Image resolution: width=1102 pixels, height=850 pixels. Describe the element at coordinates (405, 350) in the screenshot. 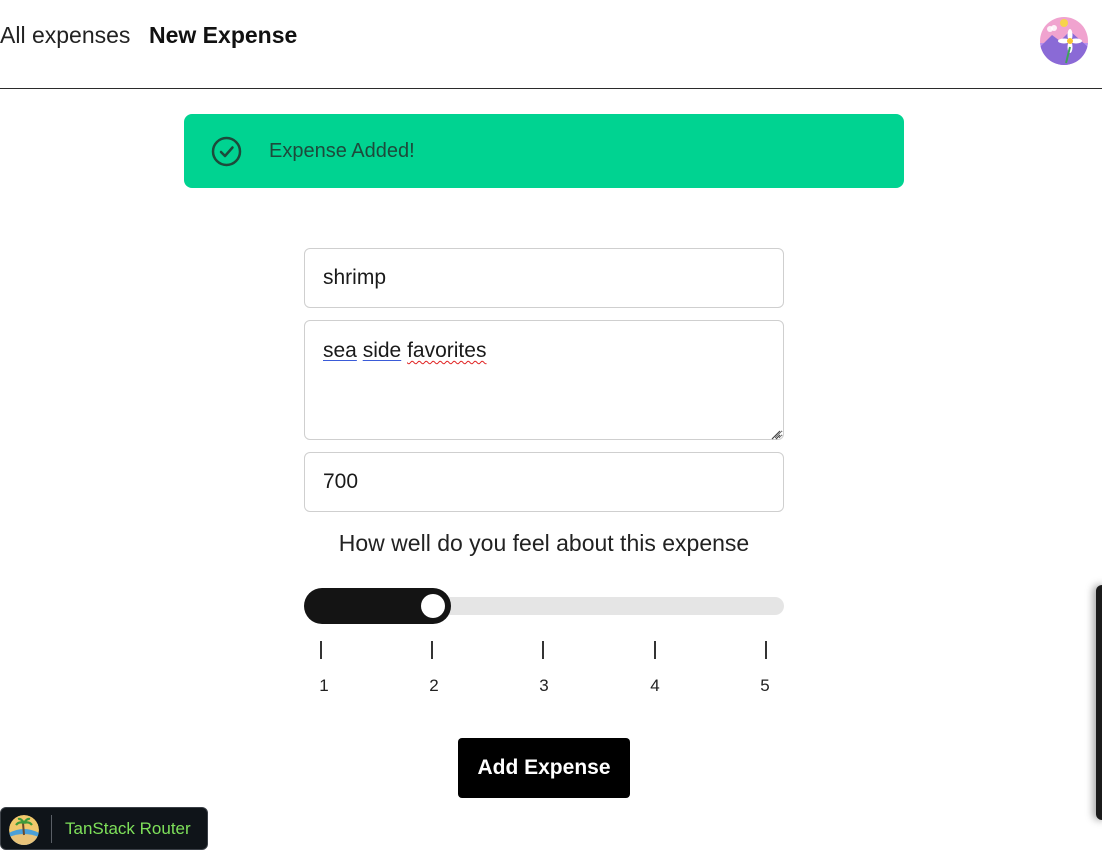

I see `description-text: sea side favorites` at that location.